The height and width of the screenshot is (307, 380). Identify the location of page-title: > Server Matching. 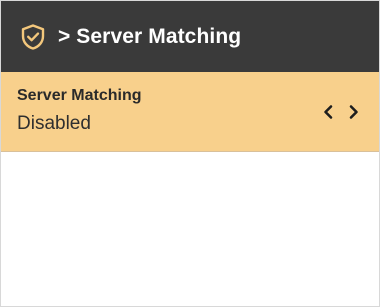
(150, 36).